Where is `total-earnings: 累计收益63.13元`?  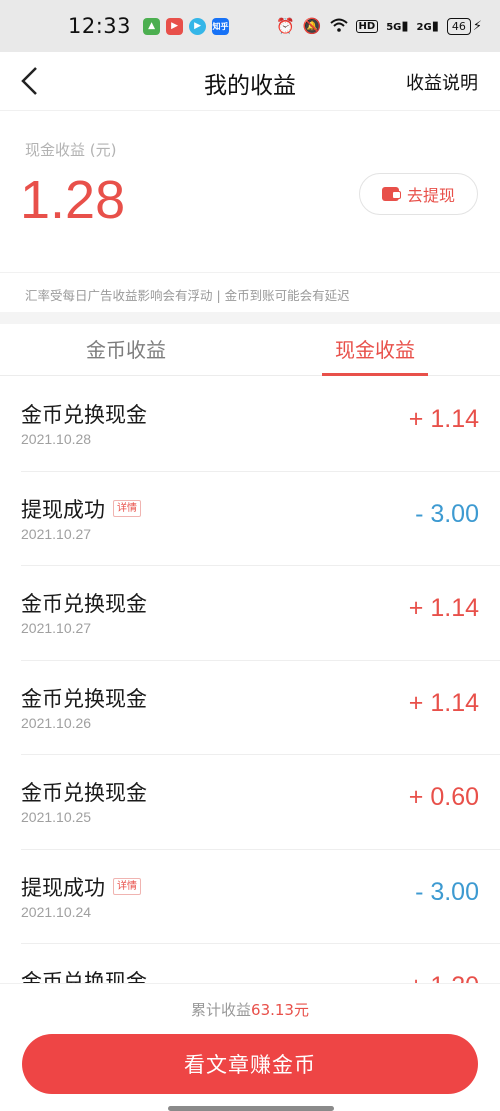 total-earnings: 累计收益63.13元 is located at coordinates (250, 1009).